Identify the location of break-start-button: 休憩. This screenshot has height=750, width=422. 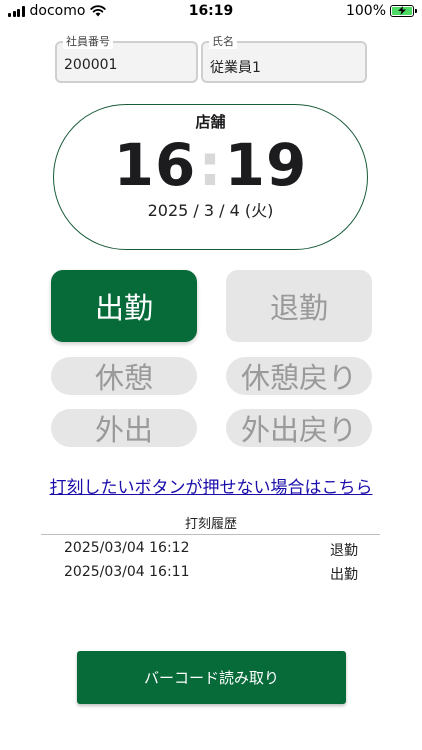
(124, 376).